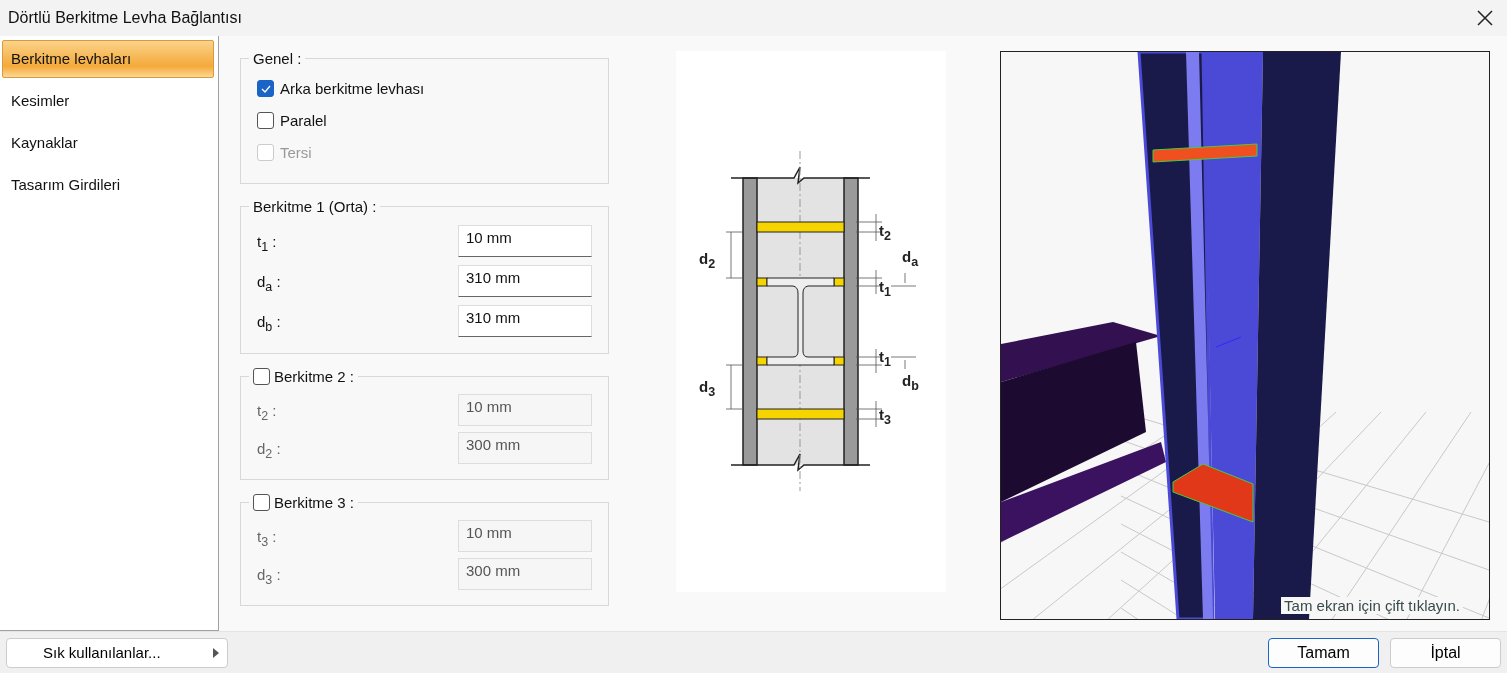 This screenshot has height=673, width=1507. I want to click on dialog-button: Tamam, so click(1323, 652).